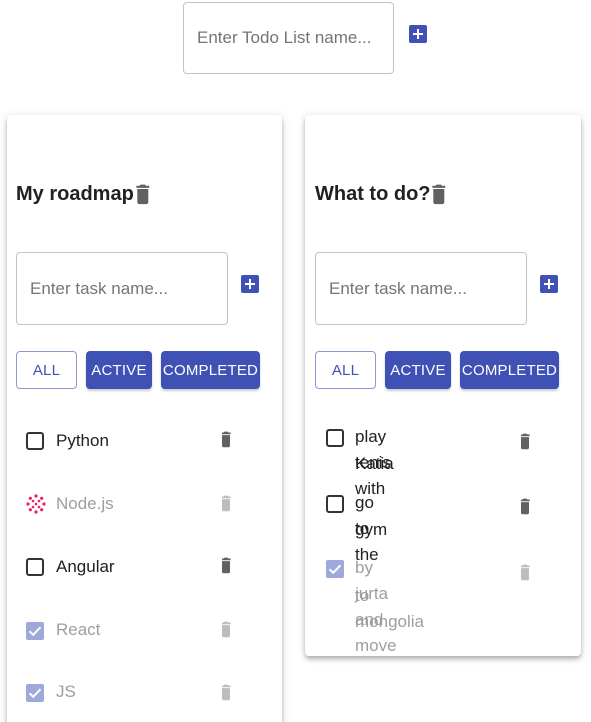 This screenshot has width=591, height=722. Describe the element at coordinates (85, 503) in the screenshot. I see `task-label: Node.js` at that location.